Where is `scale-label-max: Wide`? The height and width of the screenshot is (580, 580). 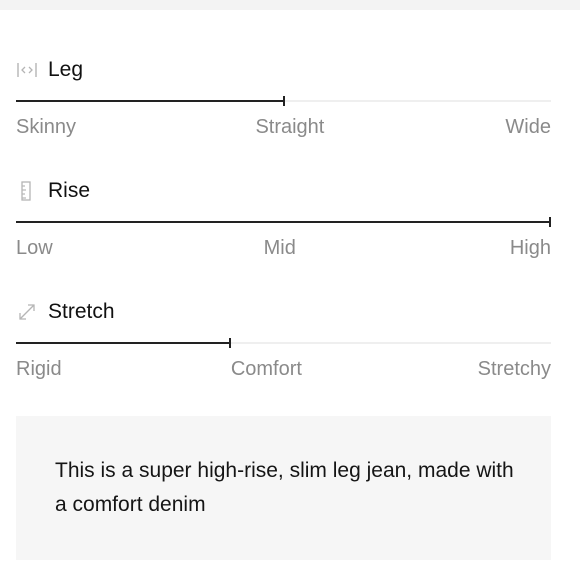
scale-label-max: Wide is located at coordinates (528, 127).